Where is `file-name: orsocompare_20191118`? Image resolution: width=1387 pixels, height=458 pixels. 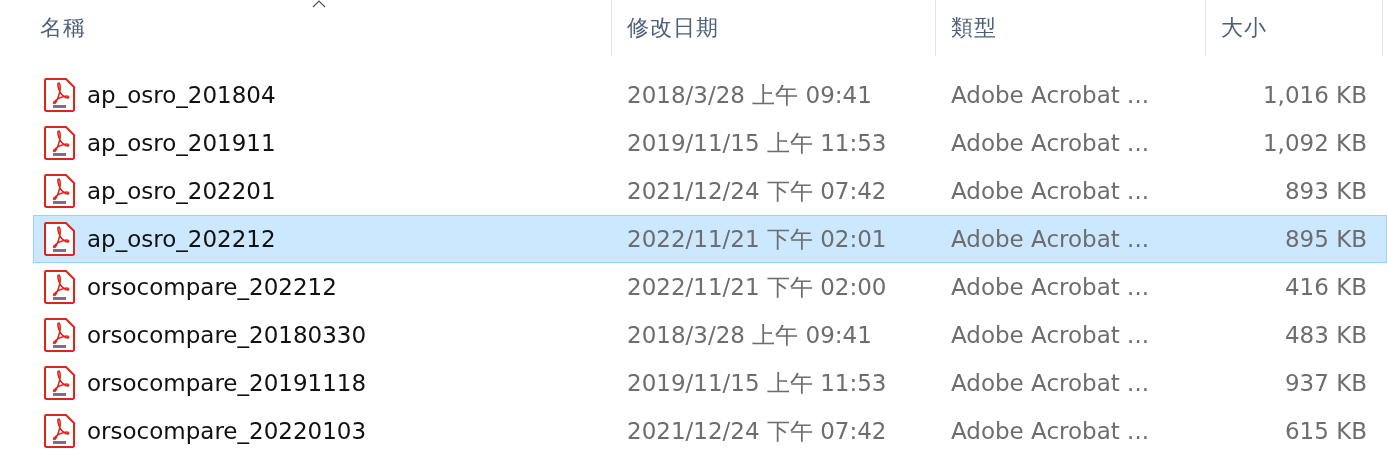 file-name: orsocompare_20191118 is located at coordinates (227, 383).